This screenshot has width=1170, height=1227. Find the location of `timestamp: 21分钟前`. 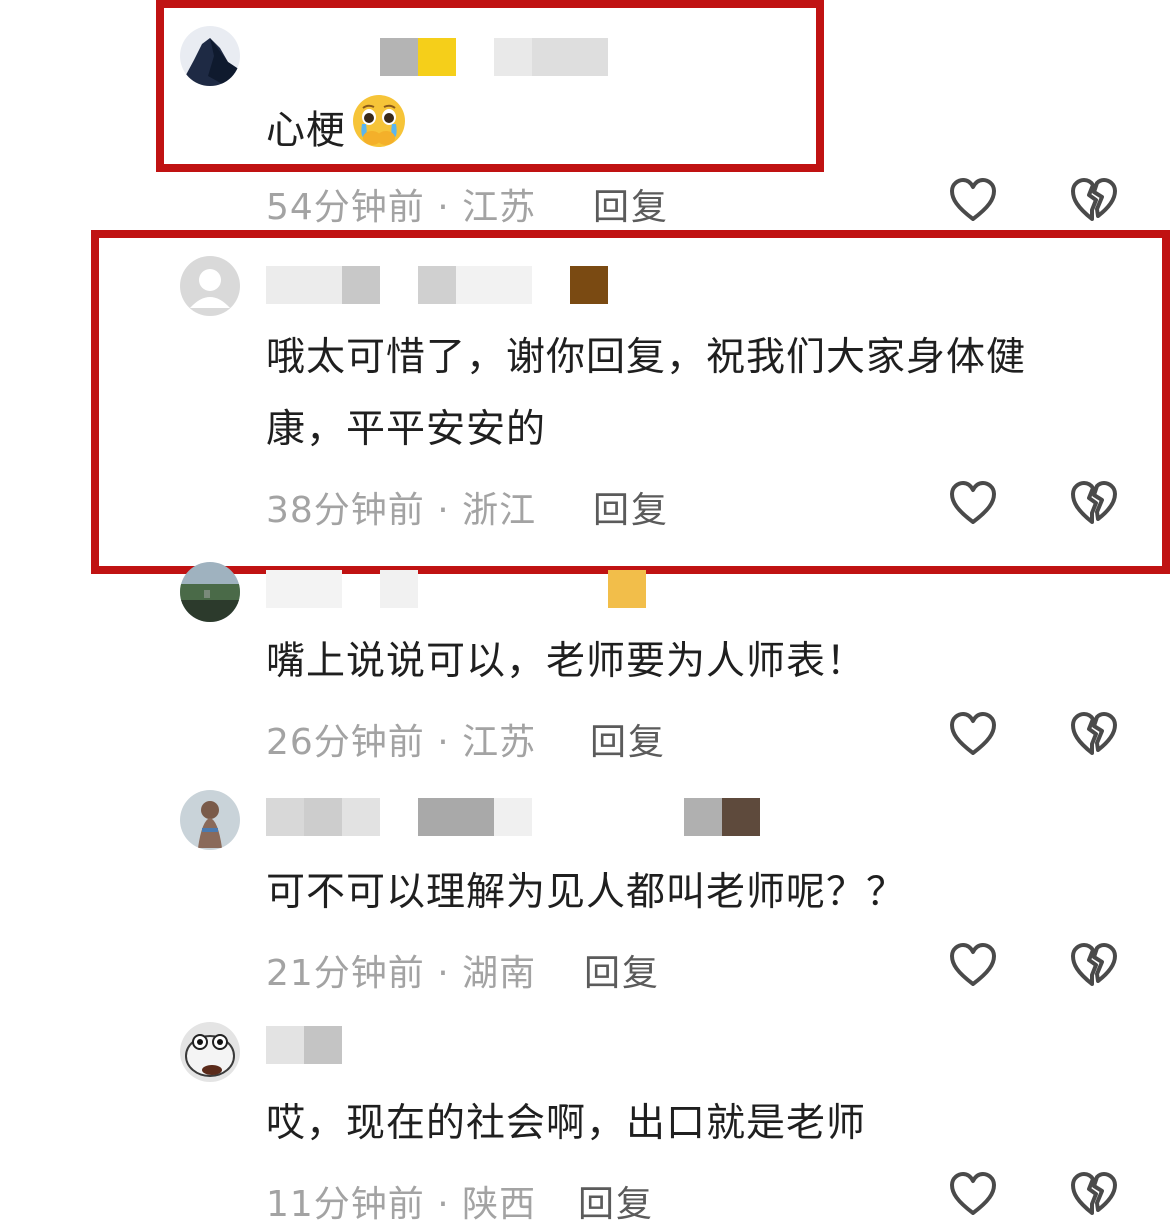

timestamp: 21分钟前 is located at coordinates (345, 973).